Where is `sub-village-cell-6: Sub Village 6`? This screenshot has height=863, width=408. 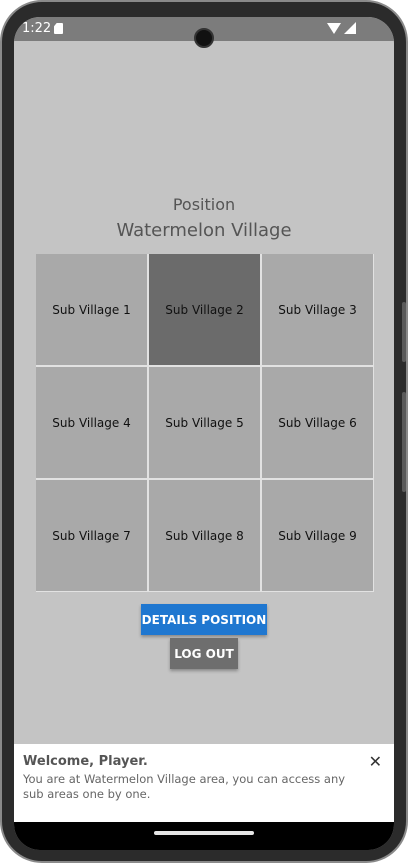 sub-village-cell-6: Sub Village 6 is located at coordinates (317, 422).